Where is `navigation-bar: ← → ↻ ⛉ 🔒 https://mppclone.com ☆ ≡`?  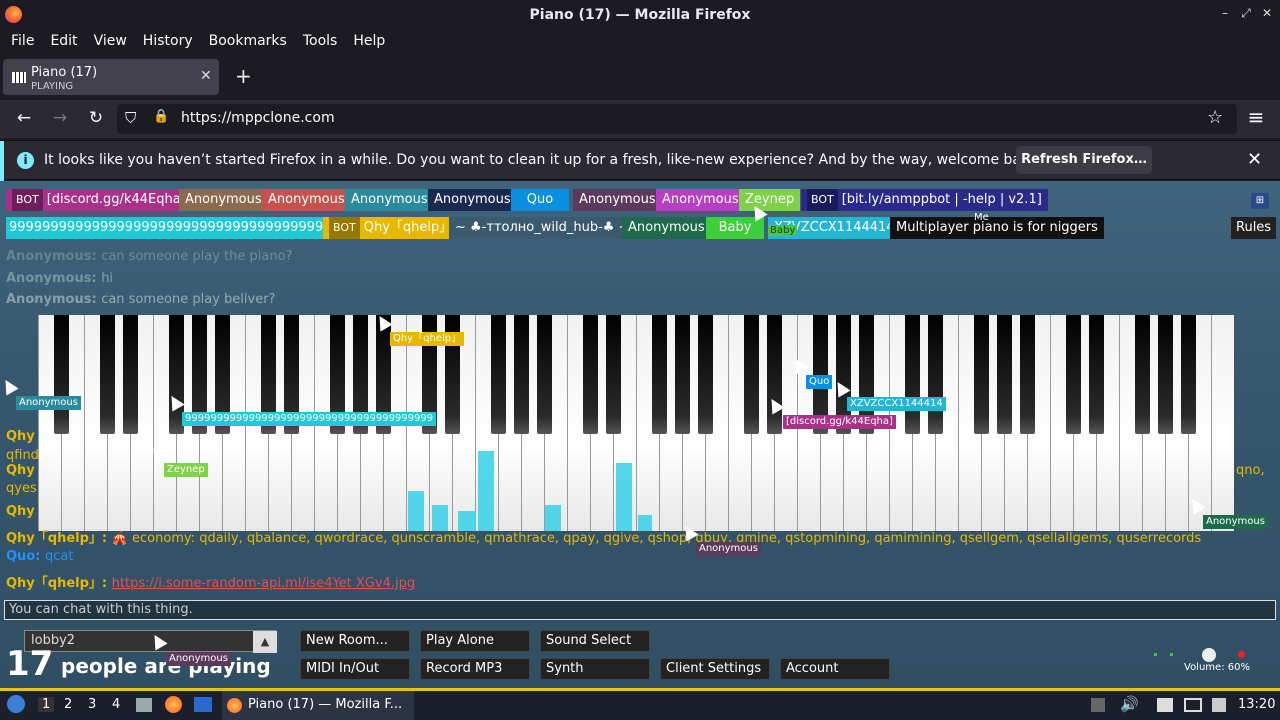
navigation-bar: ← → ↻ ⛉ 🔒 https://mppclone.com ☆ ≡ is located at coordinates (640, 119).